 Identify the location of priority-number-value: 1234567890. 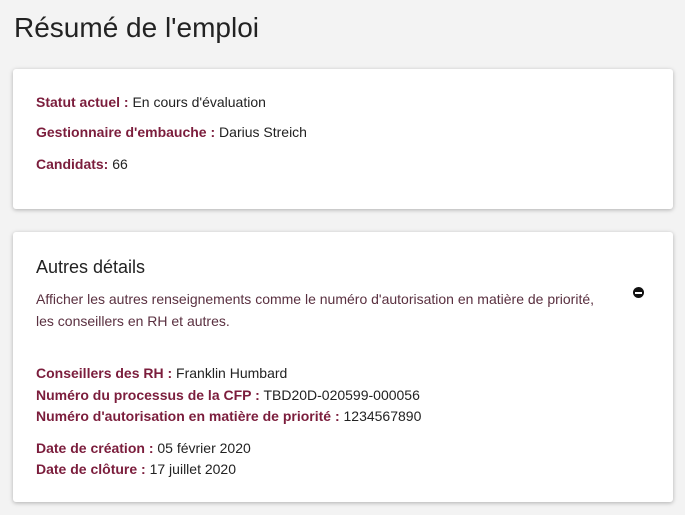
(382, 416).